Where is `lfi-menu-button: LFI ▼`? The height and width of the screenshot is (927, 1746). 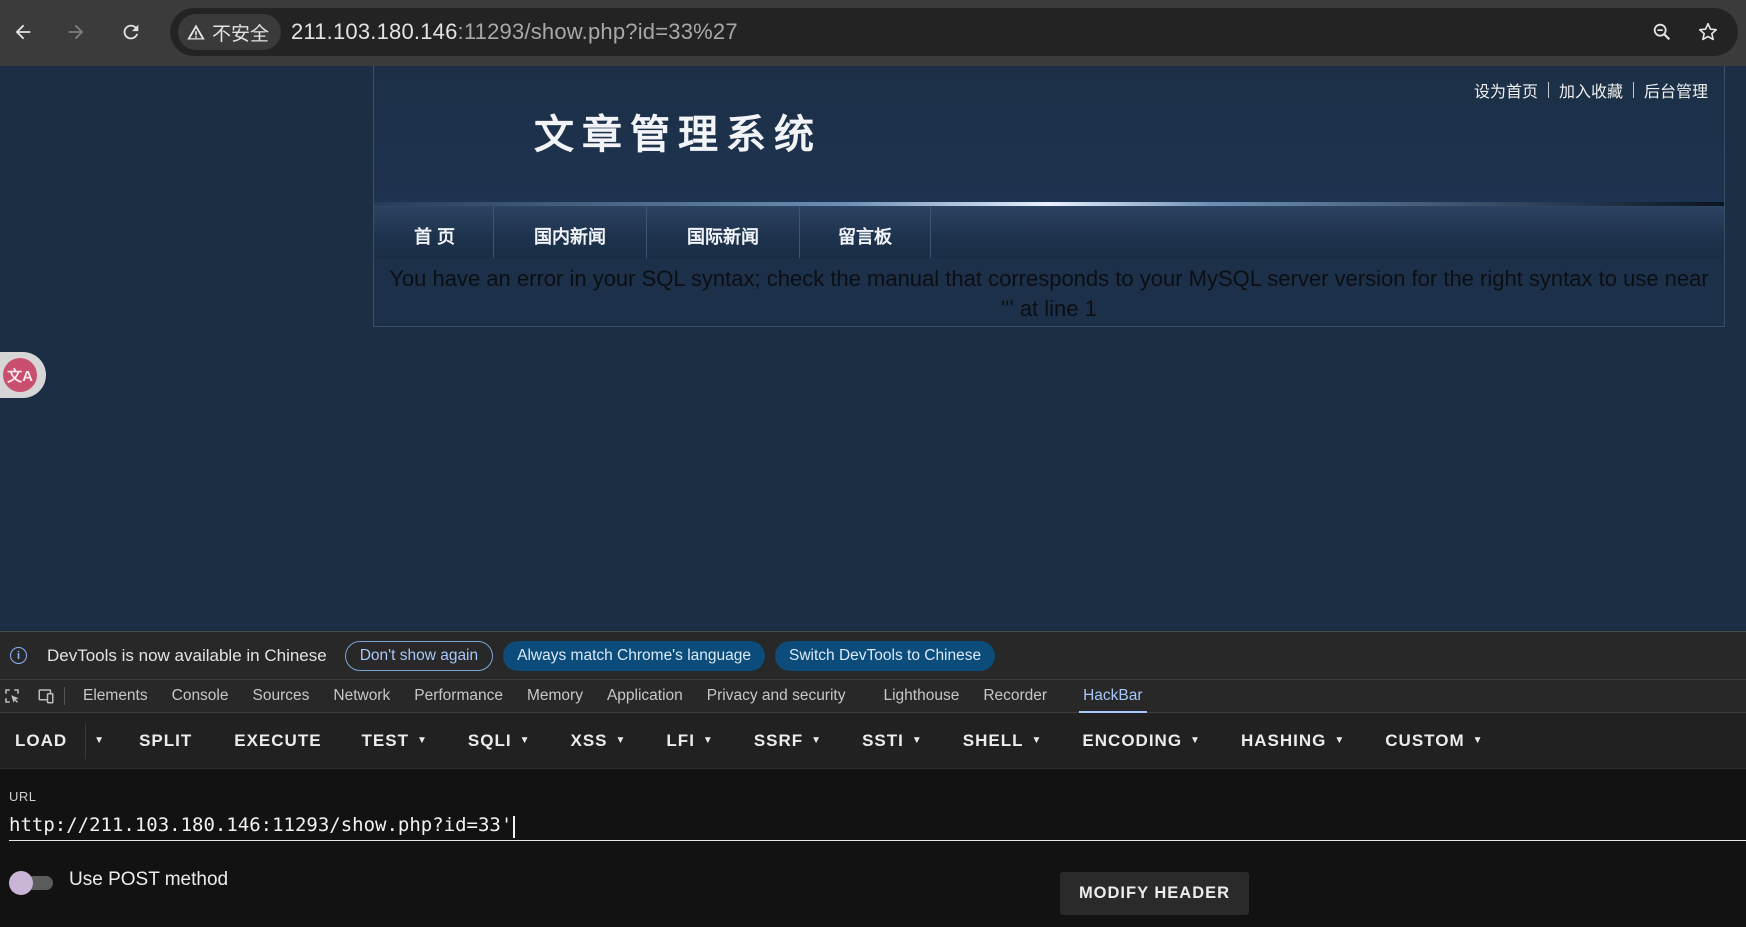
lfi-menu-button: LFI ▼ is located at coordinates (689, 741).